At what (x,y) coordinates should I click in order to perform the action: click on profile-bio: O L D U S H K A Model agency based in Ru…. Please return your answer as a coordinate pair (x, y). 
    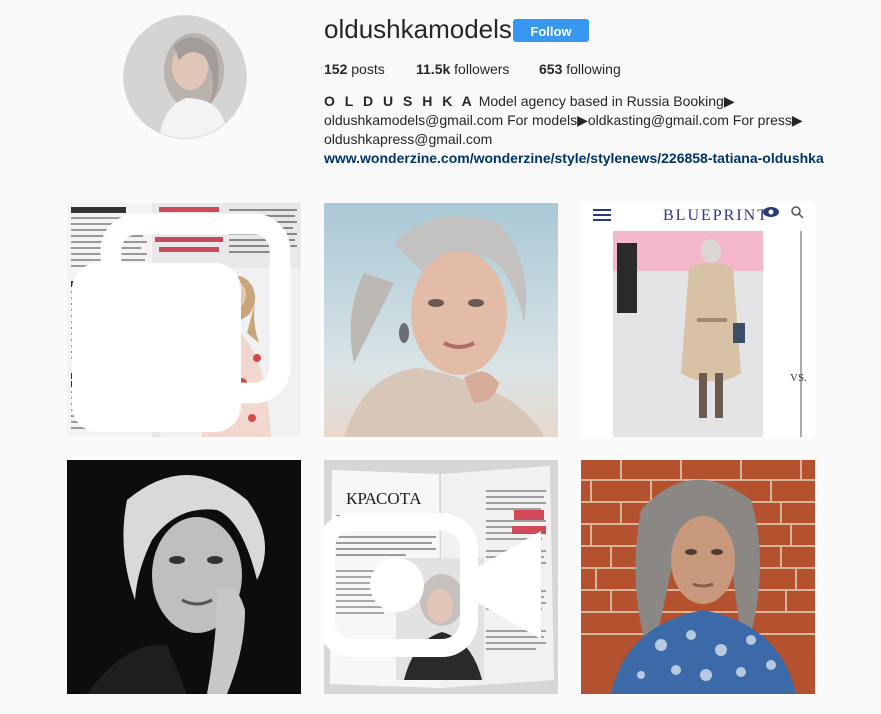
    Looking at the image, I should click on (574, 130).